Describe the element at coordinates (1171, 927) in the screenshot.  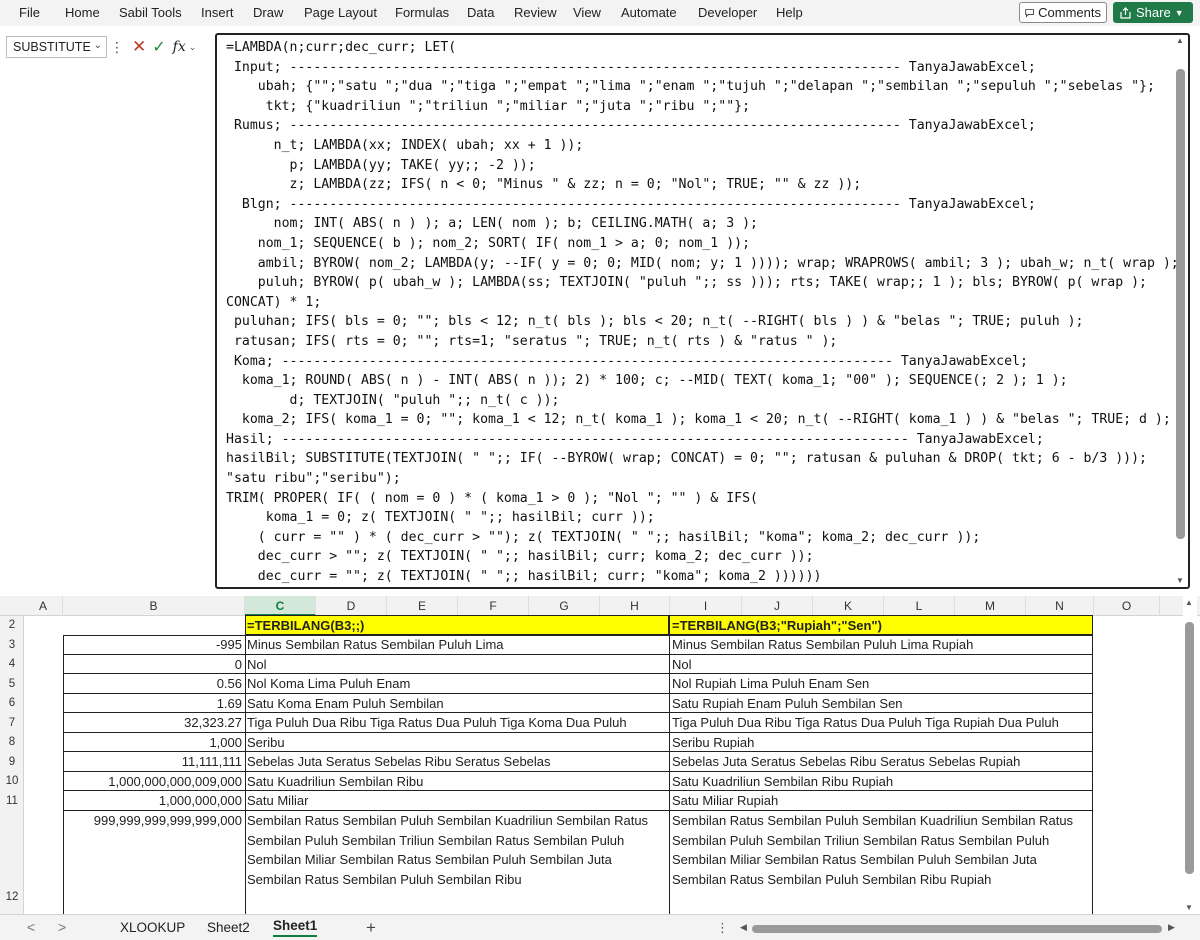
I see `scroll-right-icon: ▶` at that location.